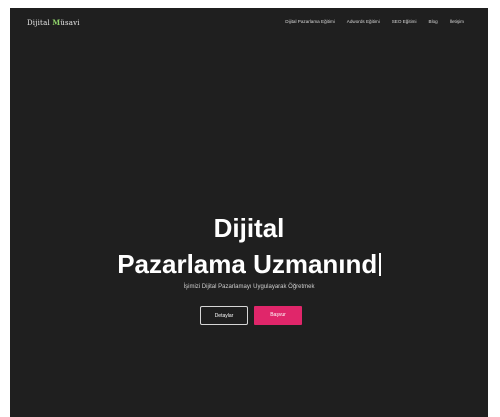 The image size is (500, 417). I want to click on nav-link-iletisim: İletişim, so click(457, 21).